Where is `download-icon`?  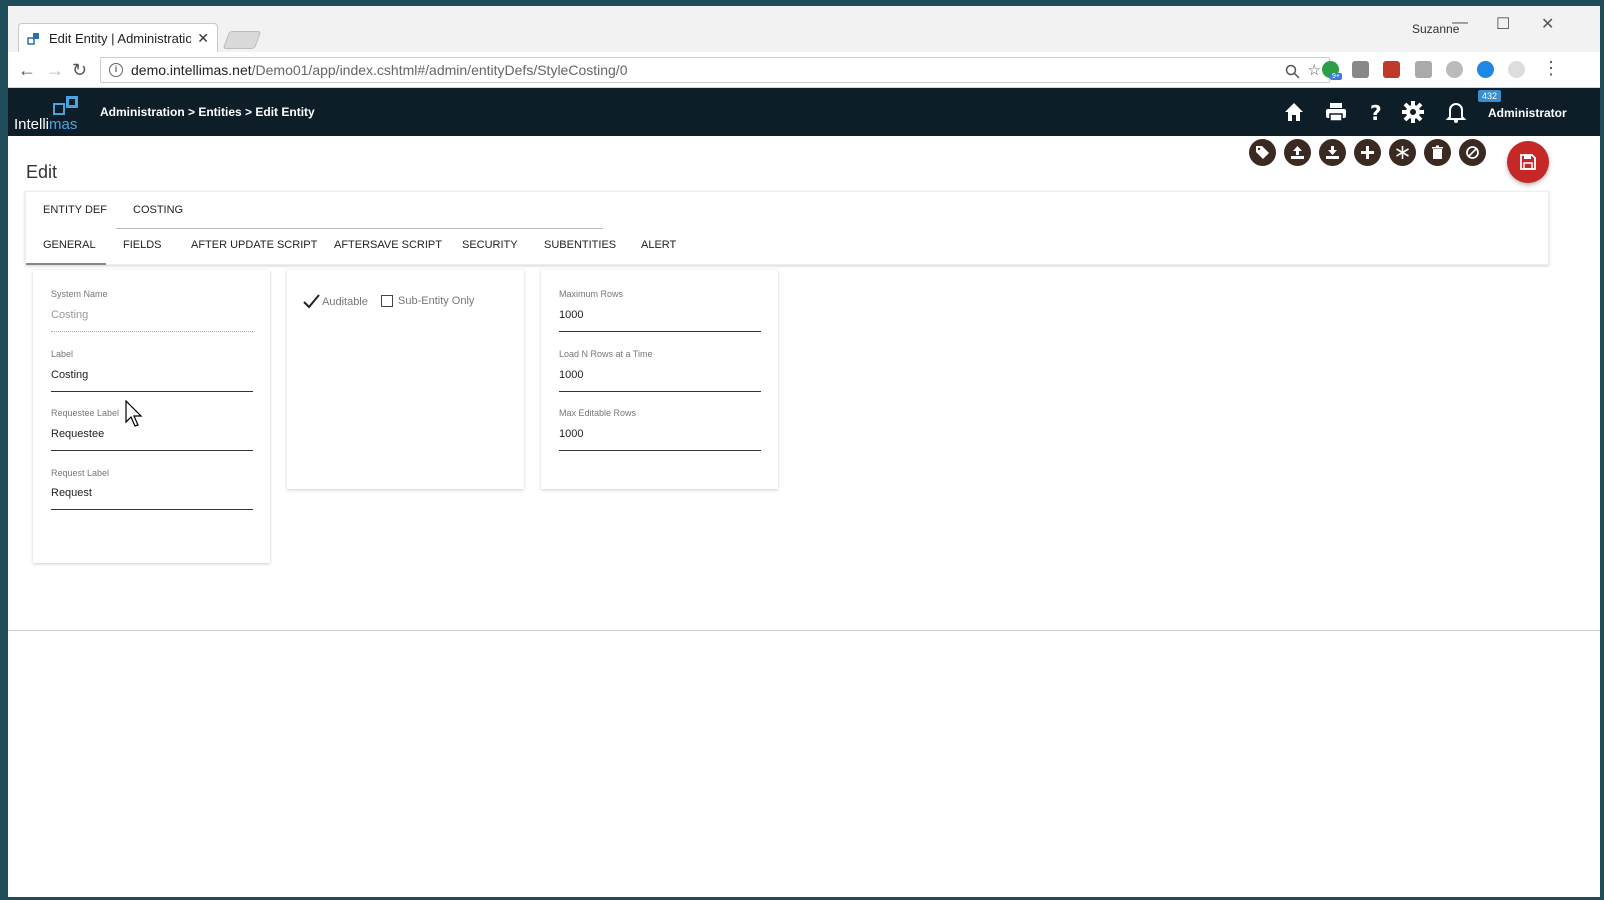 download-icon is located at coordinates (1332, 152).